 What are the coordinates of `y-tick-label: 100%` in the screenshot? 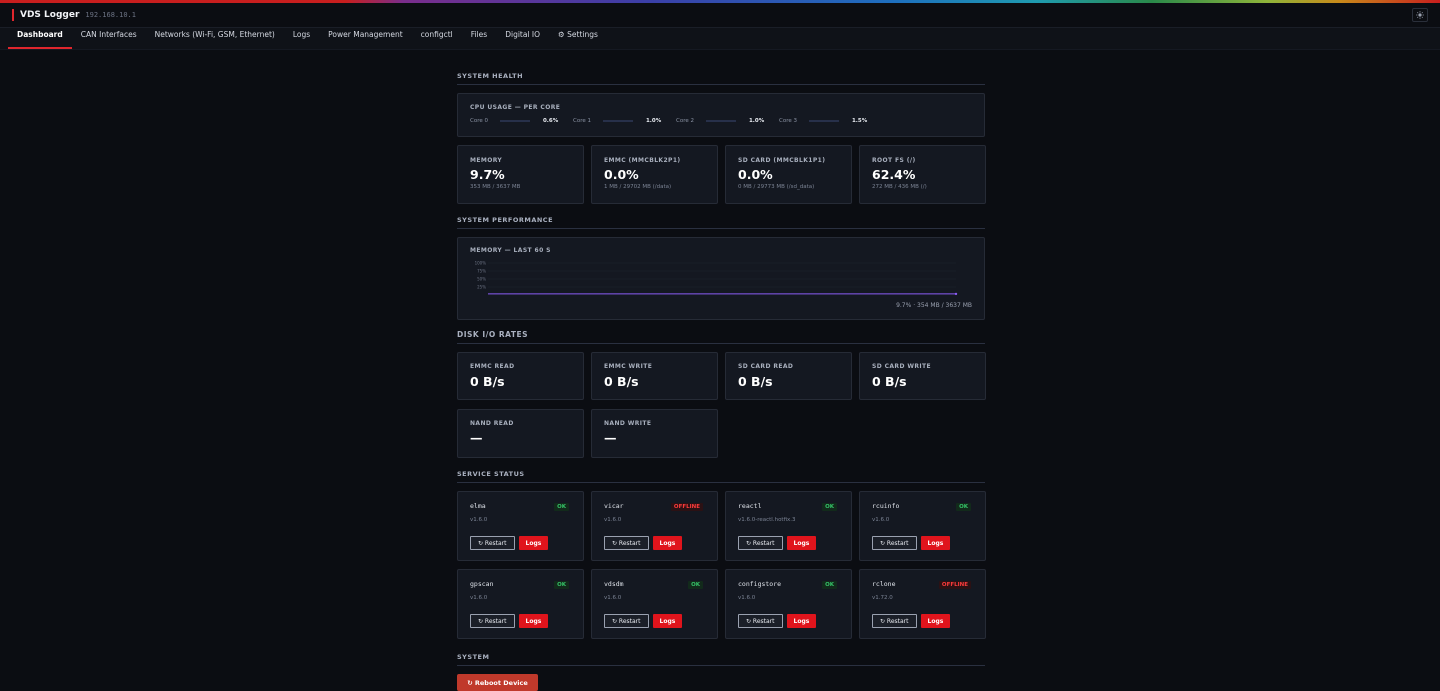 It's located at (481, 263).